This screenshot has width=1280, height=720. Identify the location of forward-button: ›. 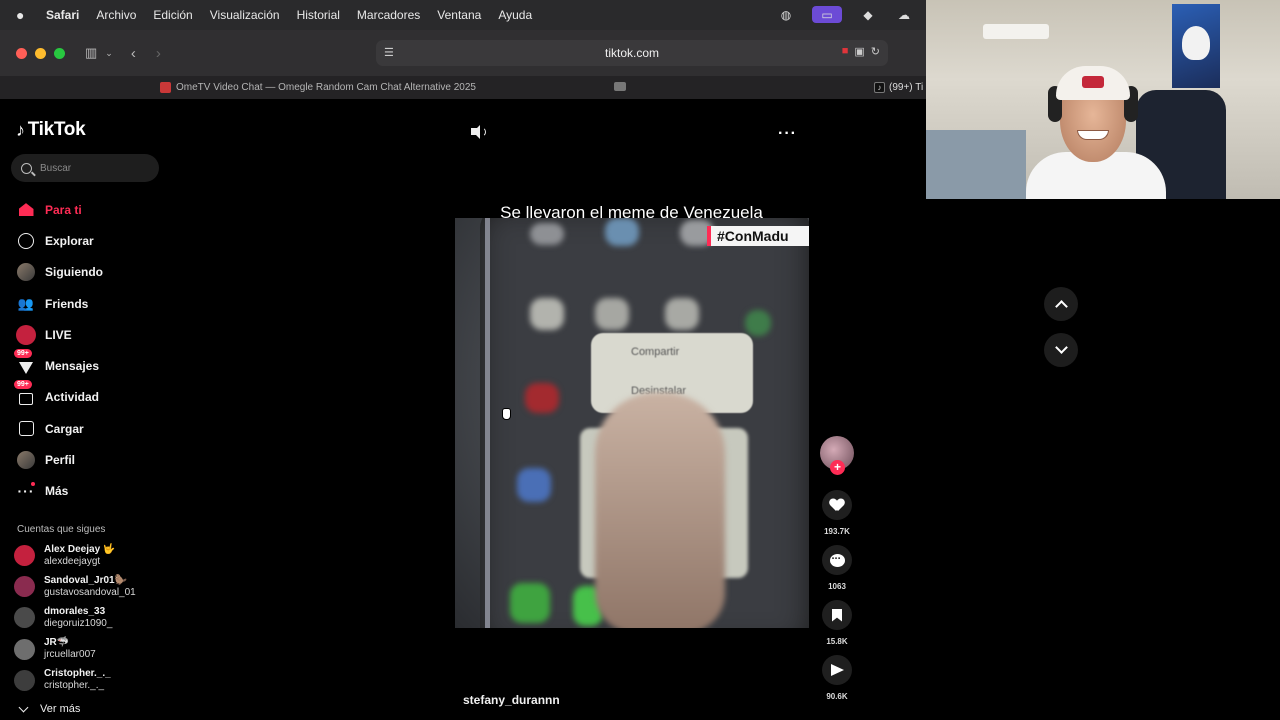
(158, 53).